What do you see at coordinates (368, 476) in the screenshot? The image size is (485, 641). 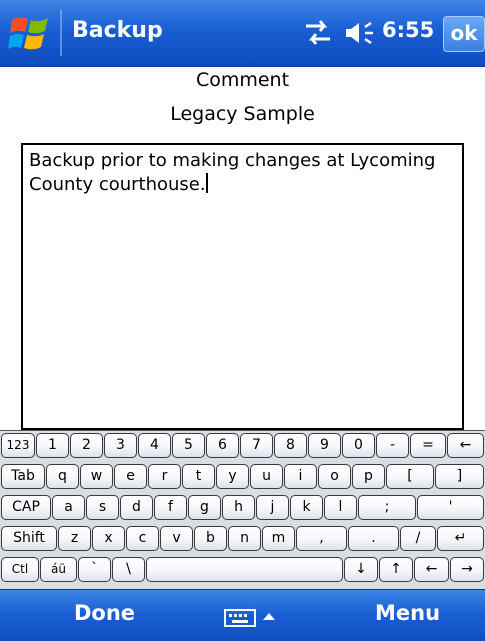 I see `key-p: p` at bounding box center [368, 476].